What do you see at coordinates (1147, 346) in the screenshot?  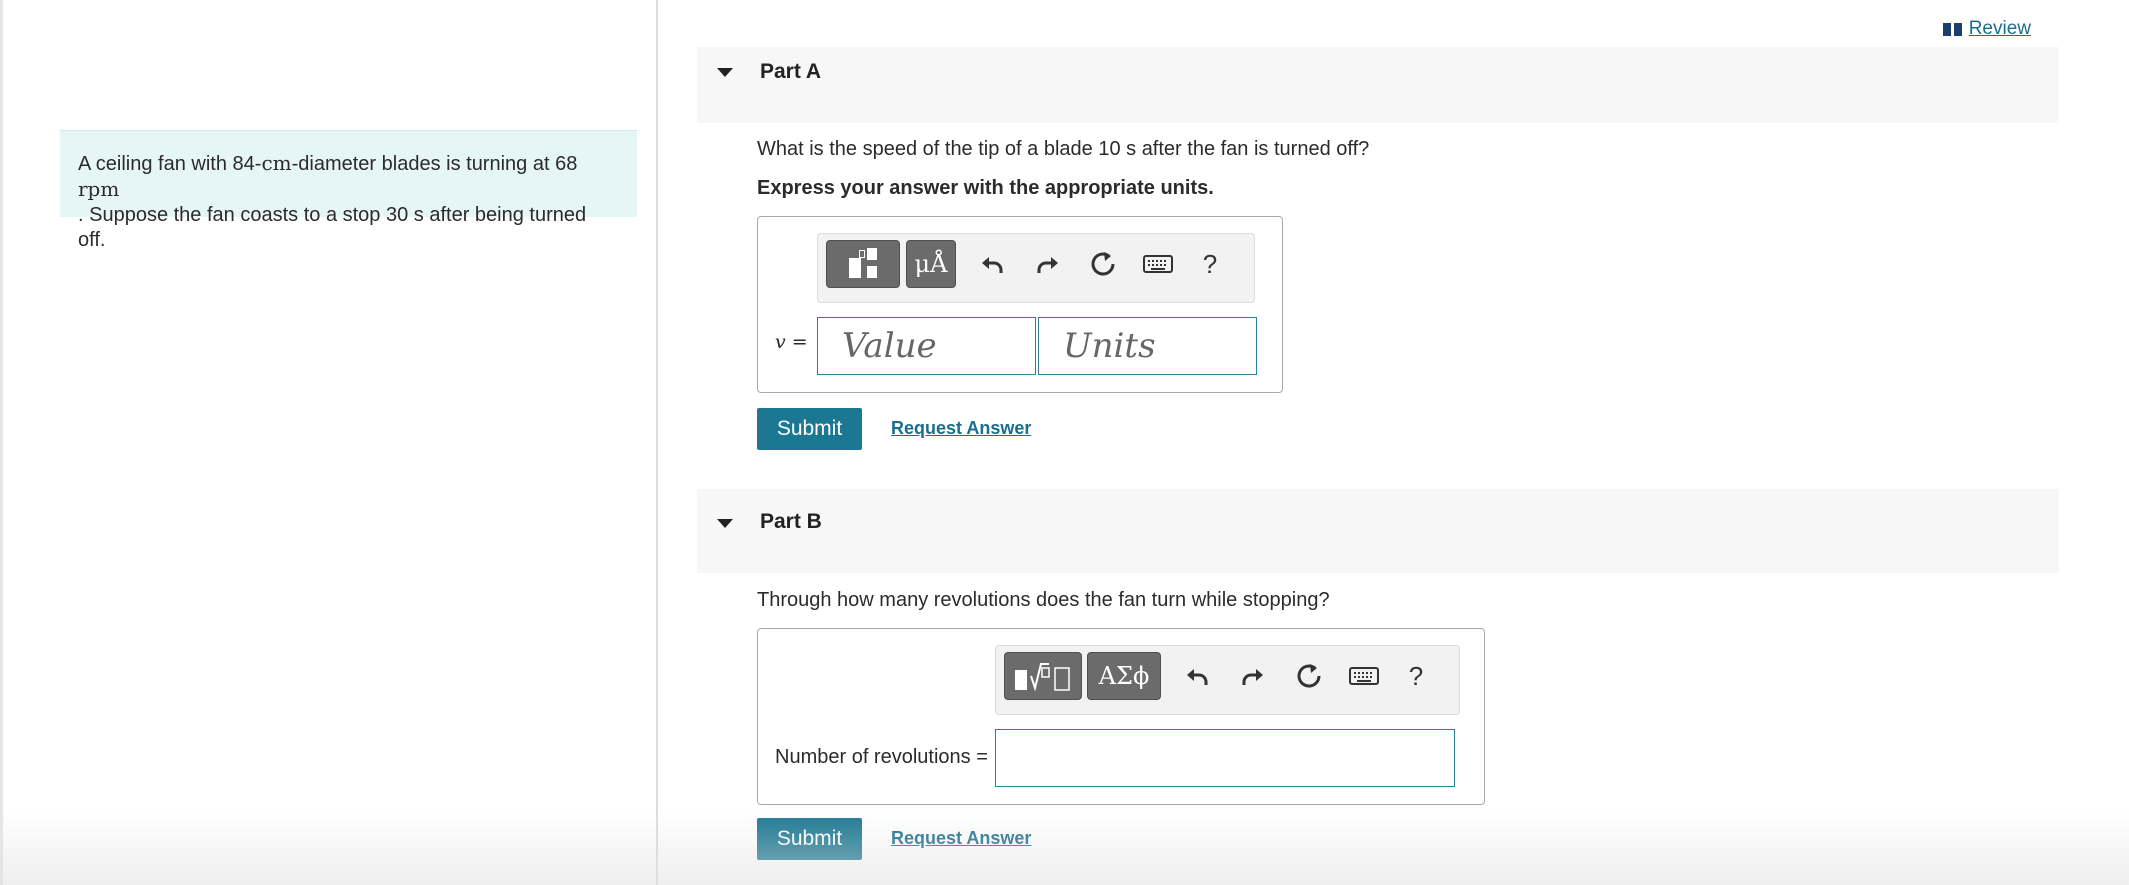 I see `units-input: Units` at bounding box center [1147, 346].